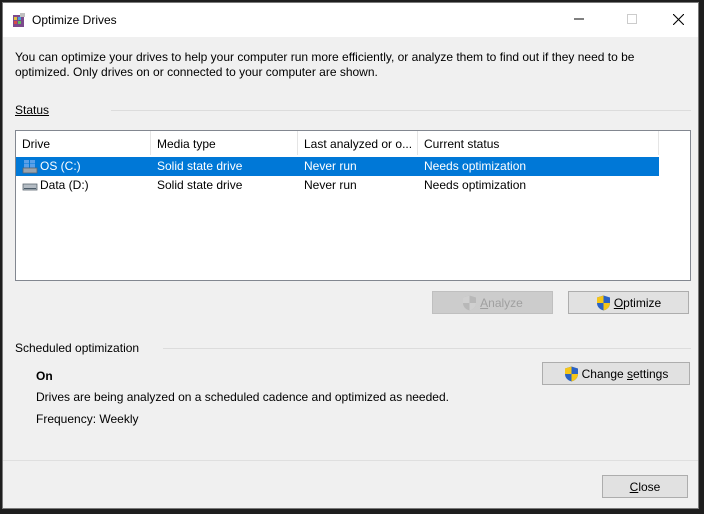 The image size is (704, 514). What do you see at coordinates (401, 110) in the screenshot?
I see `status-divider` at bounding box center [401, 110].